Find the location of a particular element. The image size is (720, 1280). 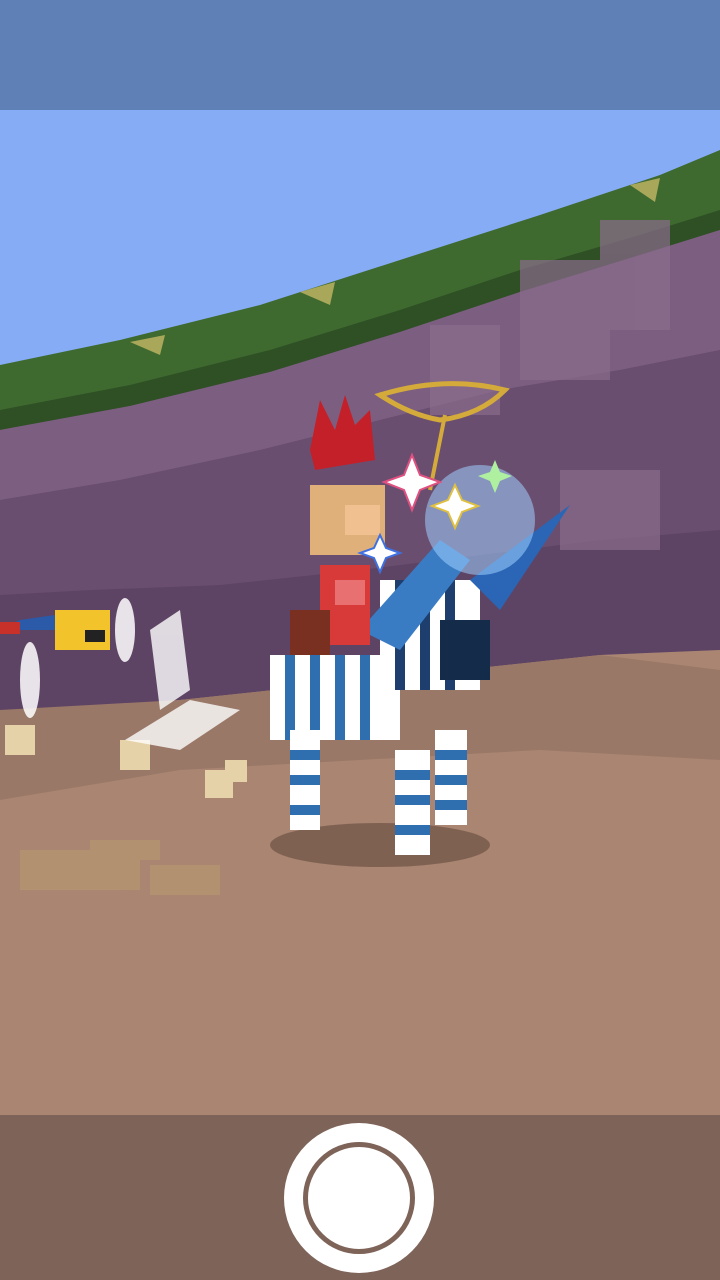

camera-shutter-icon is located at coordinates (359, 1198).